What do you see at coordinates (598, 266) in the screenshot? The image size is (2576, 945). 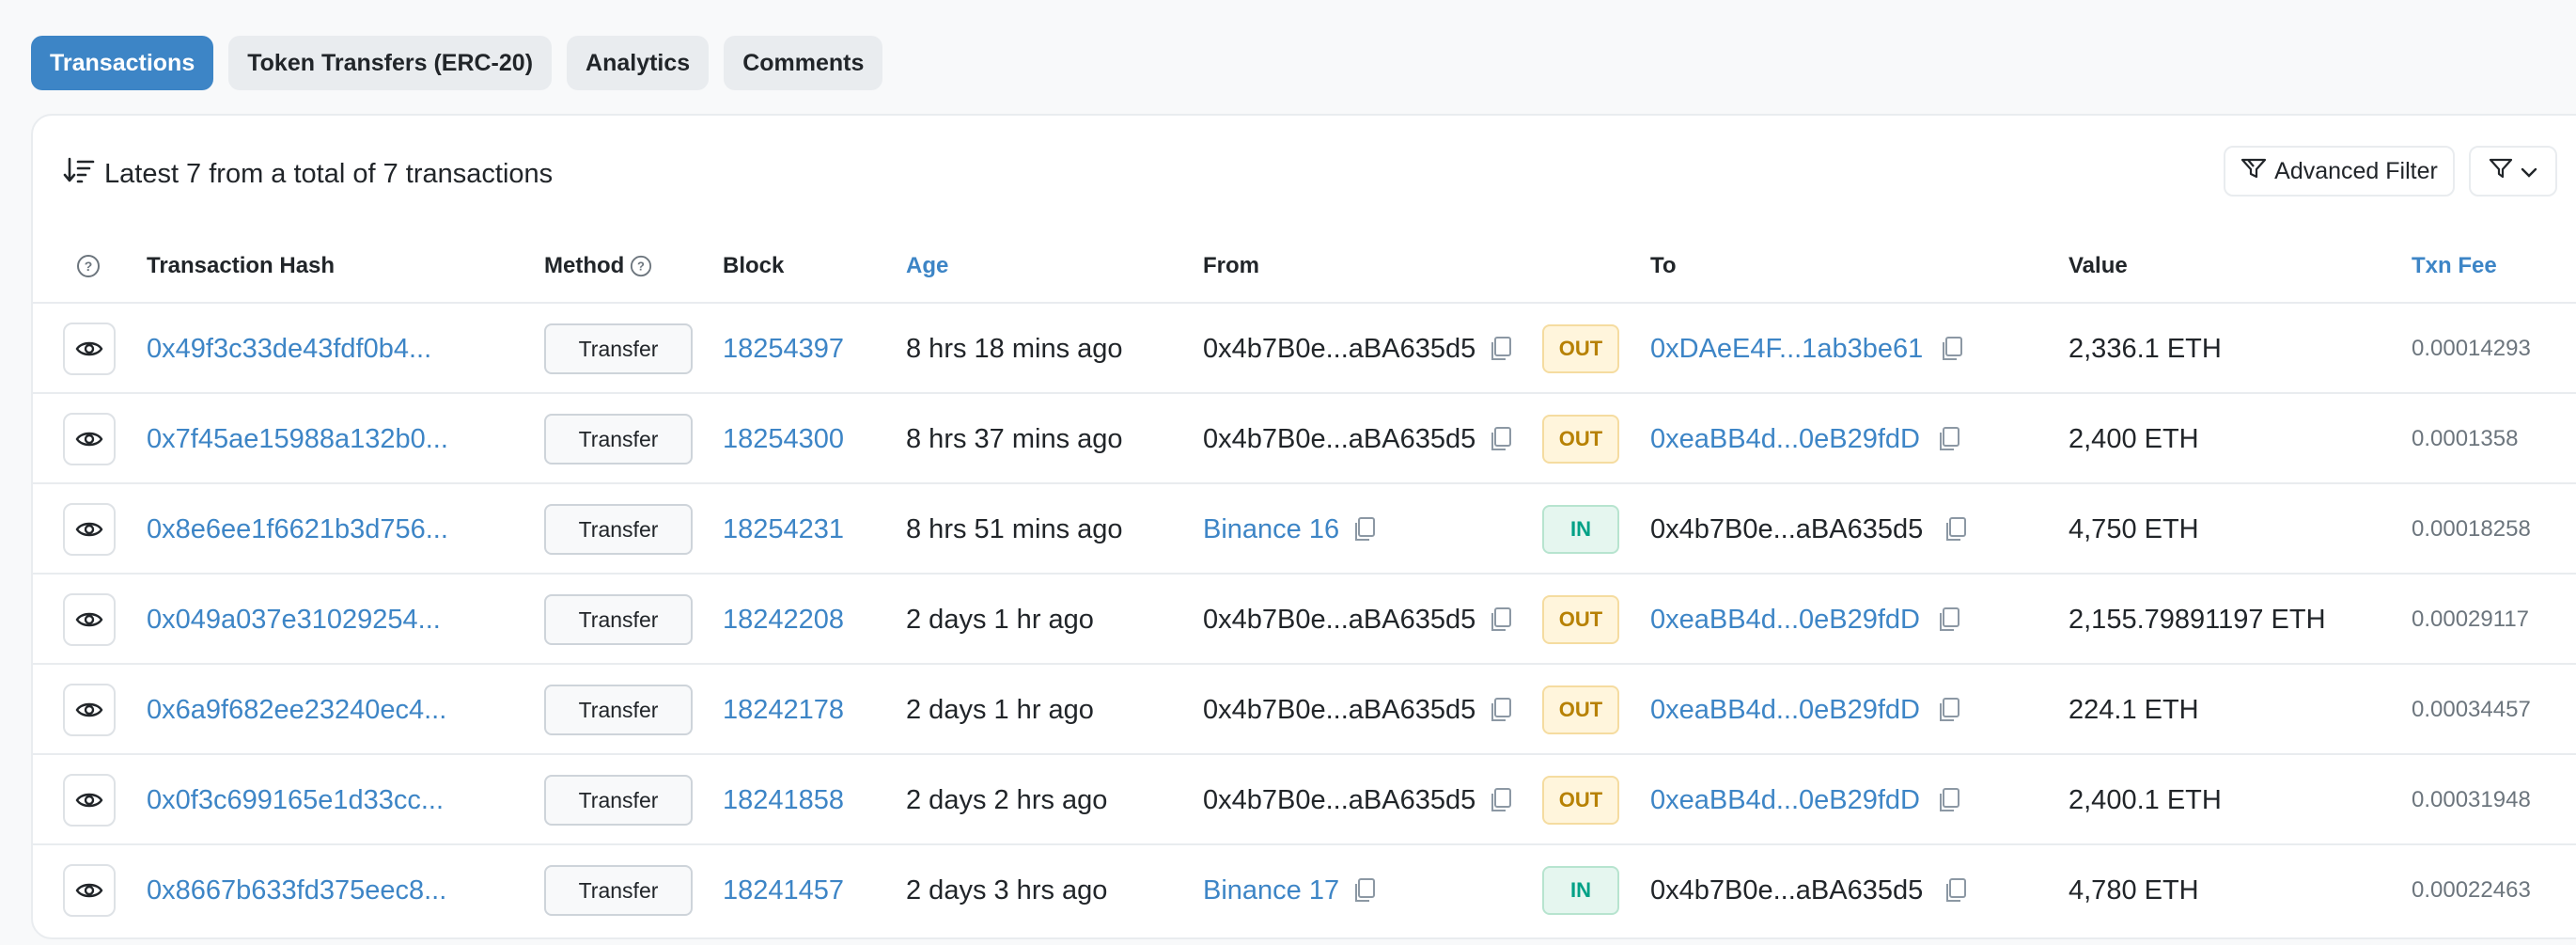 I see `column-method: Method ?` at bounding box center [598, 266].